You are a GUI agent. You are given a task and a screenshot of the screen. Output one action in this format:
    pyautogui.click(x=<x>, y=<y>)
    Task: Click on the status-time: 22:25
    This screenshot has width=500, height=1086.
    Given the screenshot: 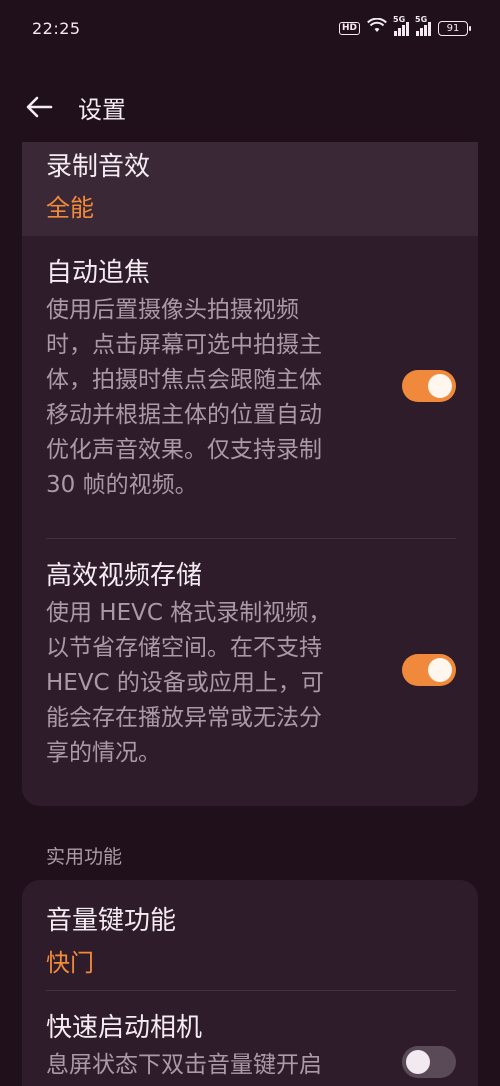 What is the action you would take?
    pyautogui.click(x=56, y=28)
    